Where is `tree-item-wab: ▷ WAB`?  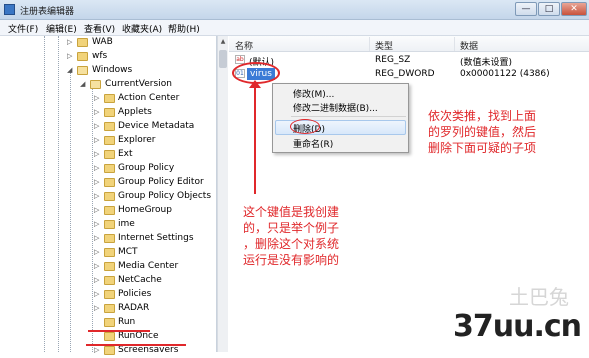 tree-item-wab: ▷ WAB is located at coordinates (108, 43).